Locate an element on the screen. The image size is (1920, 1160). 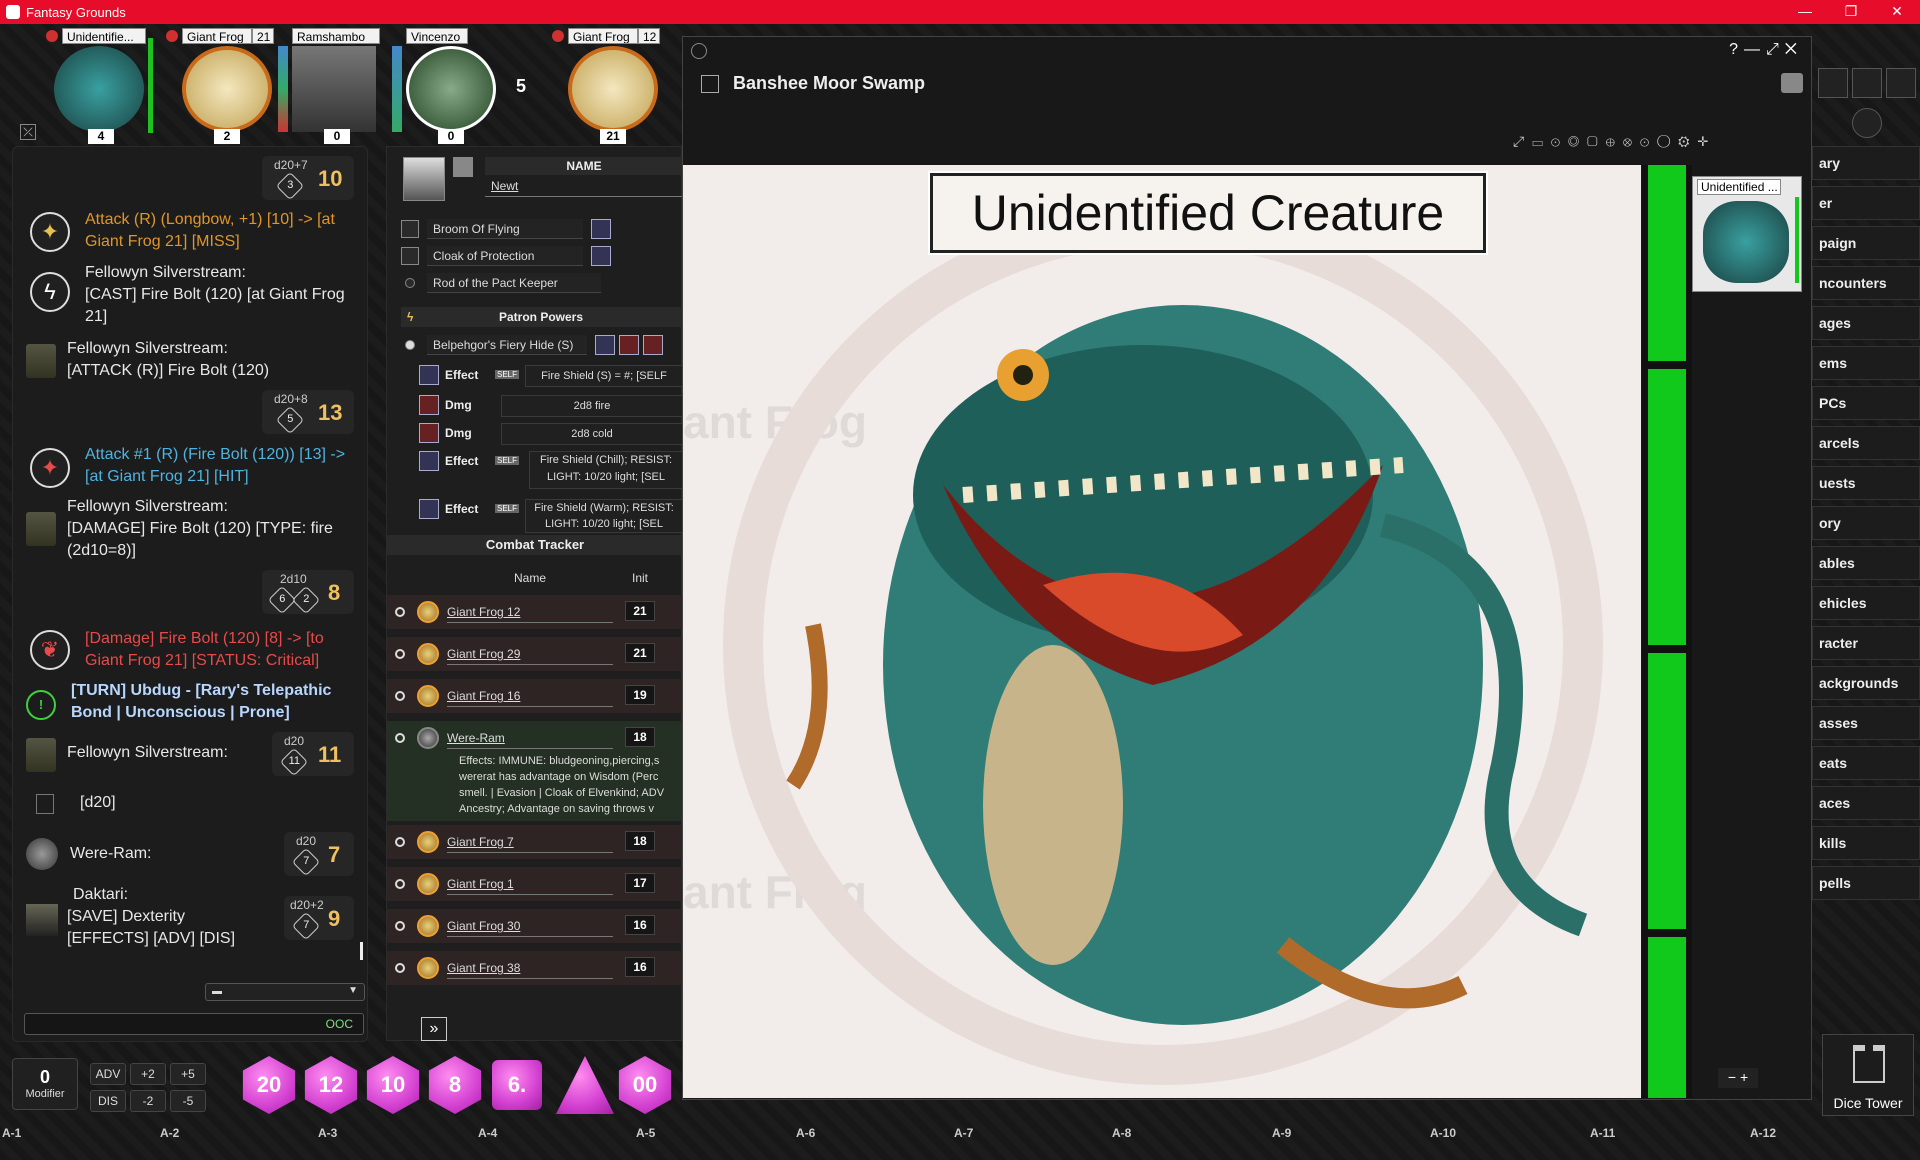
sidebar-parcels: arcels is located at coordinates (1866, 443).